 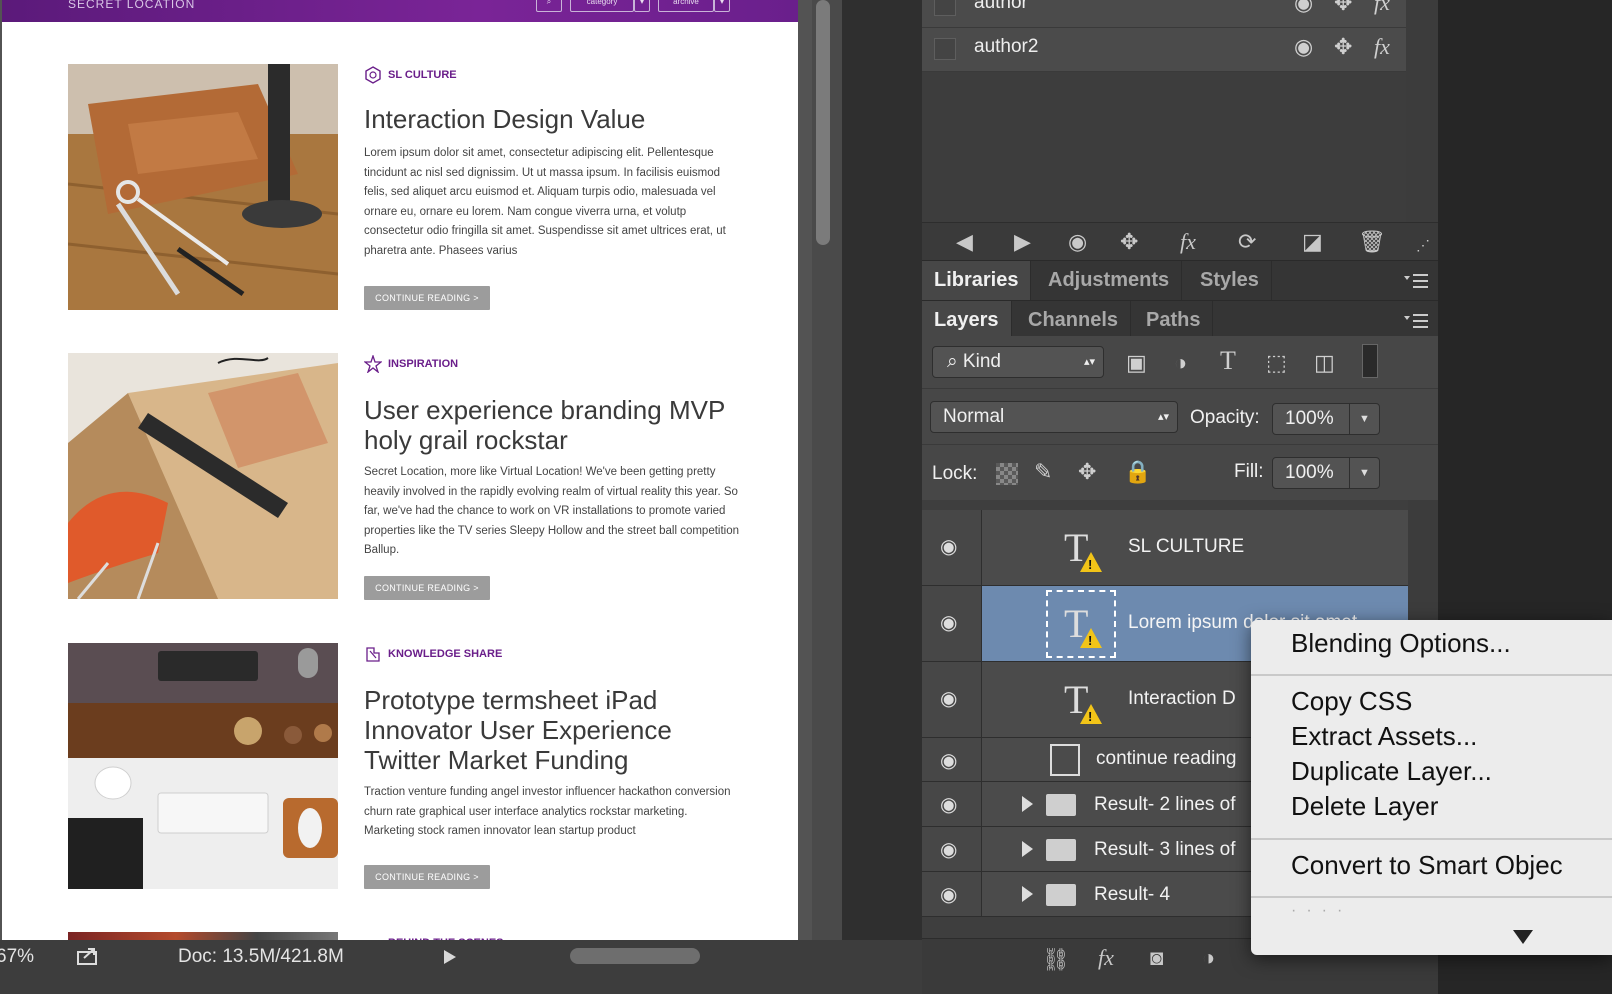 I want to click on tab-layers: Layers, so click(x=967, y=321).